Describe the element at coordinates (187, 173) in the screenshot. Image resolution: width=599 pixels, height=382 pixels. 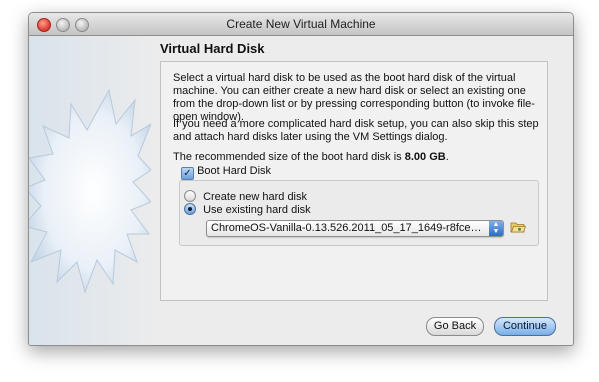
I see `boot-hard-disk-checkbox: ✓` at that location.